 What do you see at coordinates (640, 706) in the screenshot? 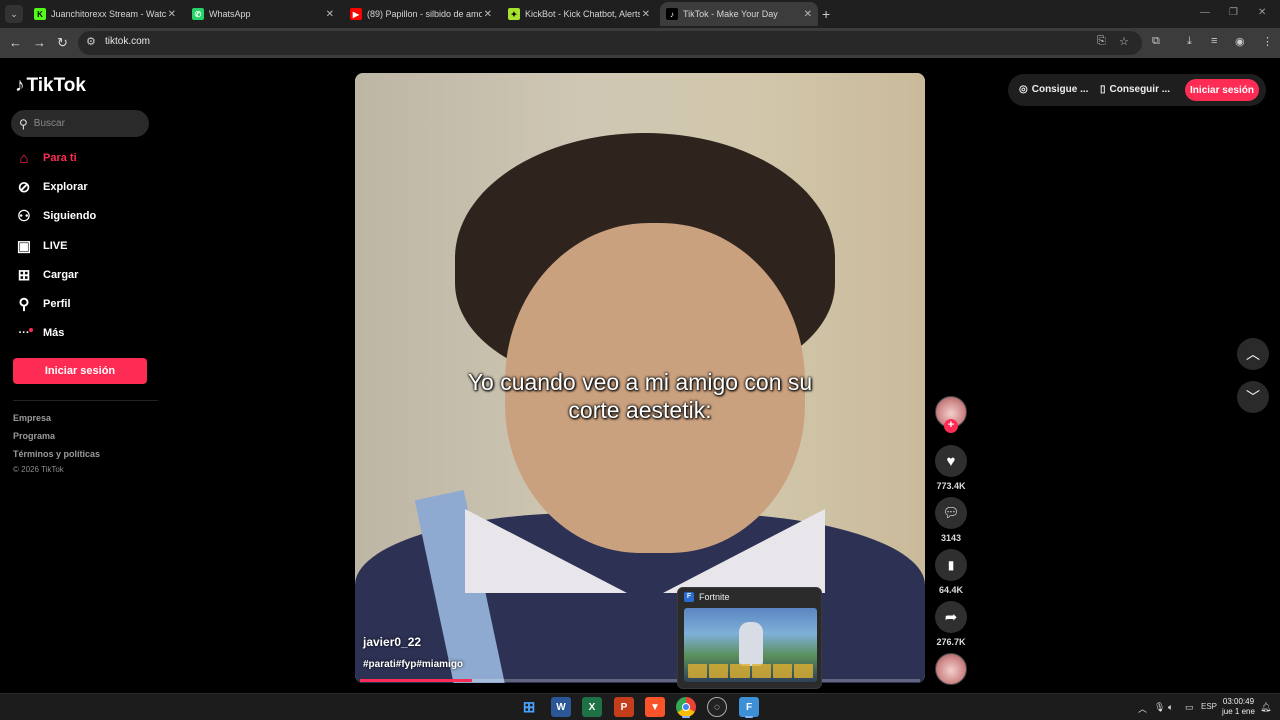
I see `windows-taskbar` at bounding box center [640, 706].